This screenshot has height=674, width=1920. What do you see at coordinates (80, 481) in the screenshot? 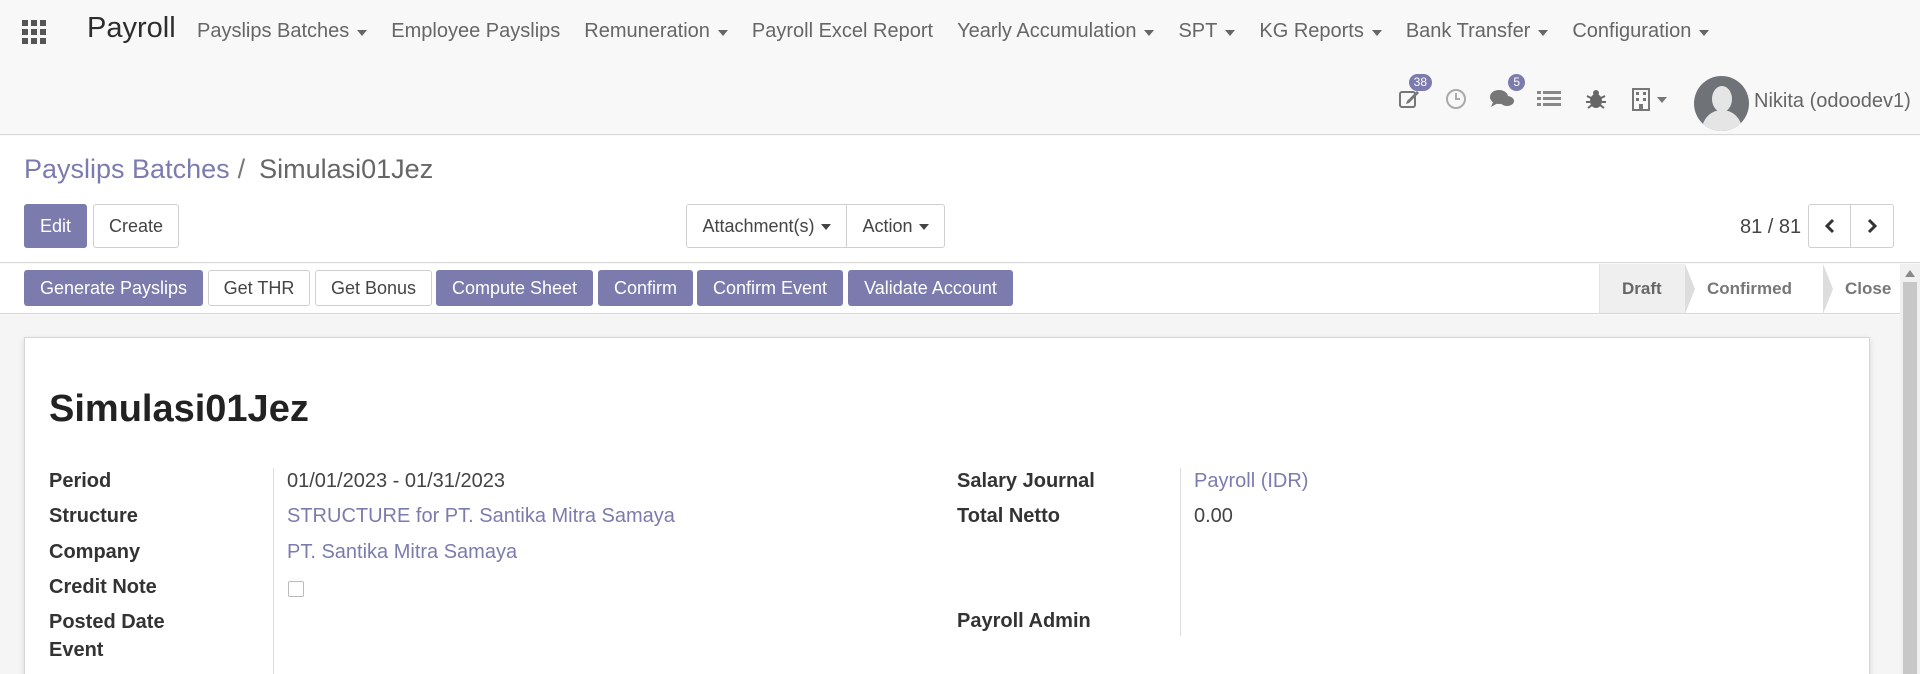
I see `period-label: Period` at bounding box center [80, 481].